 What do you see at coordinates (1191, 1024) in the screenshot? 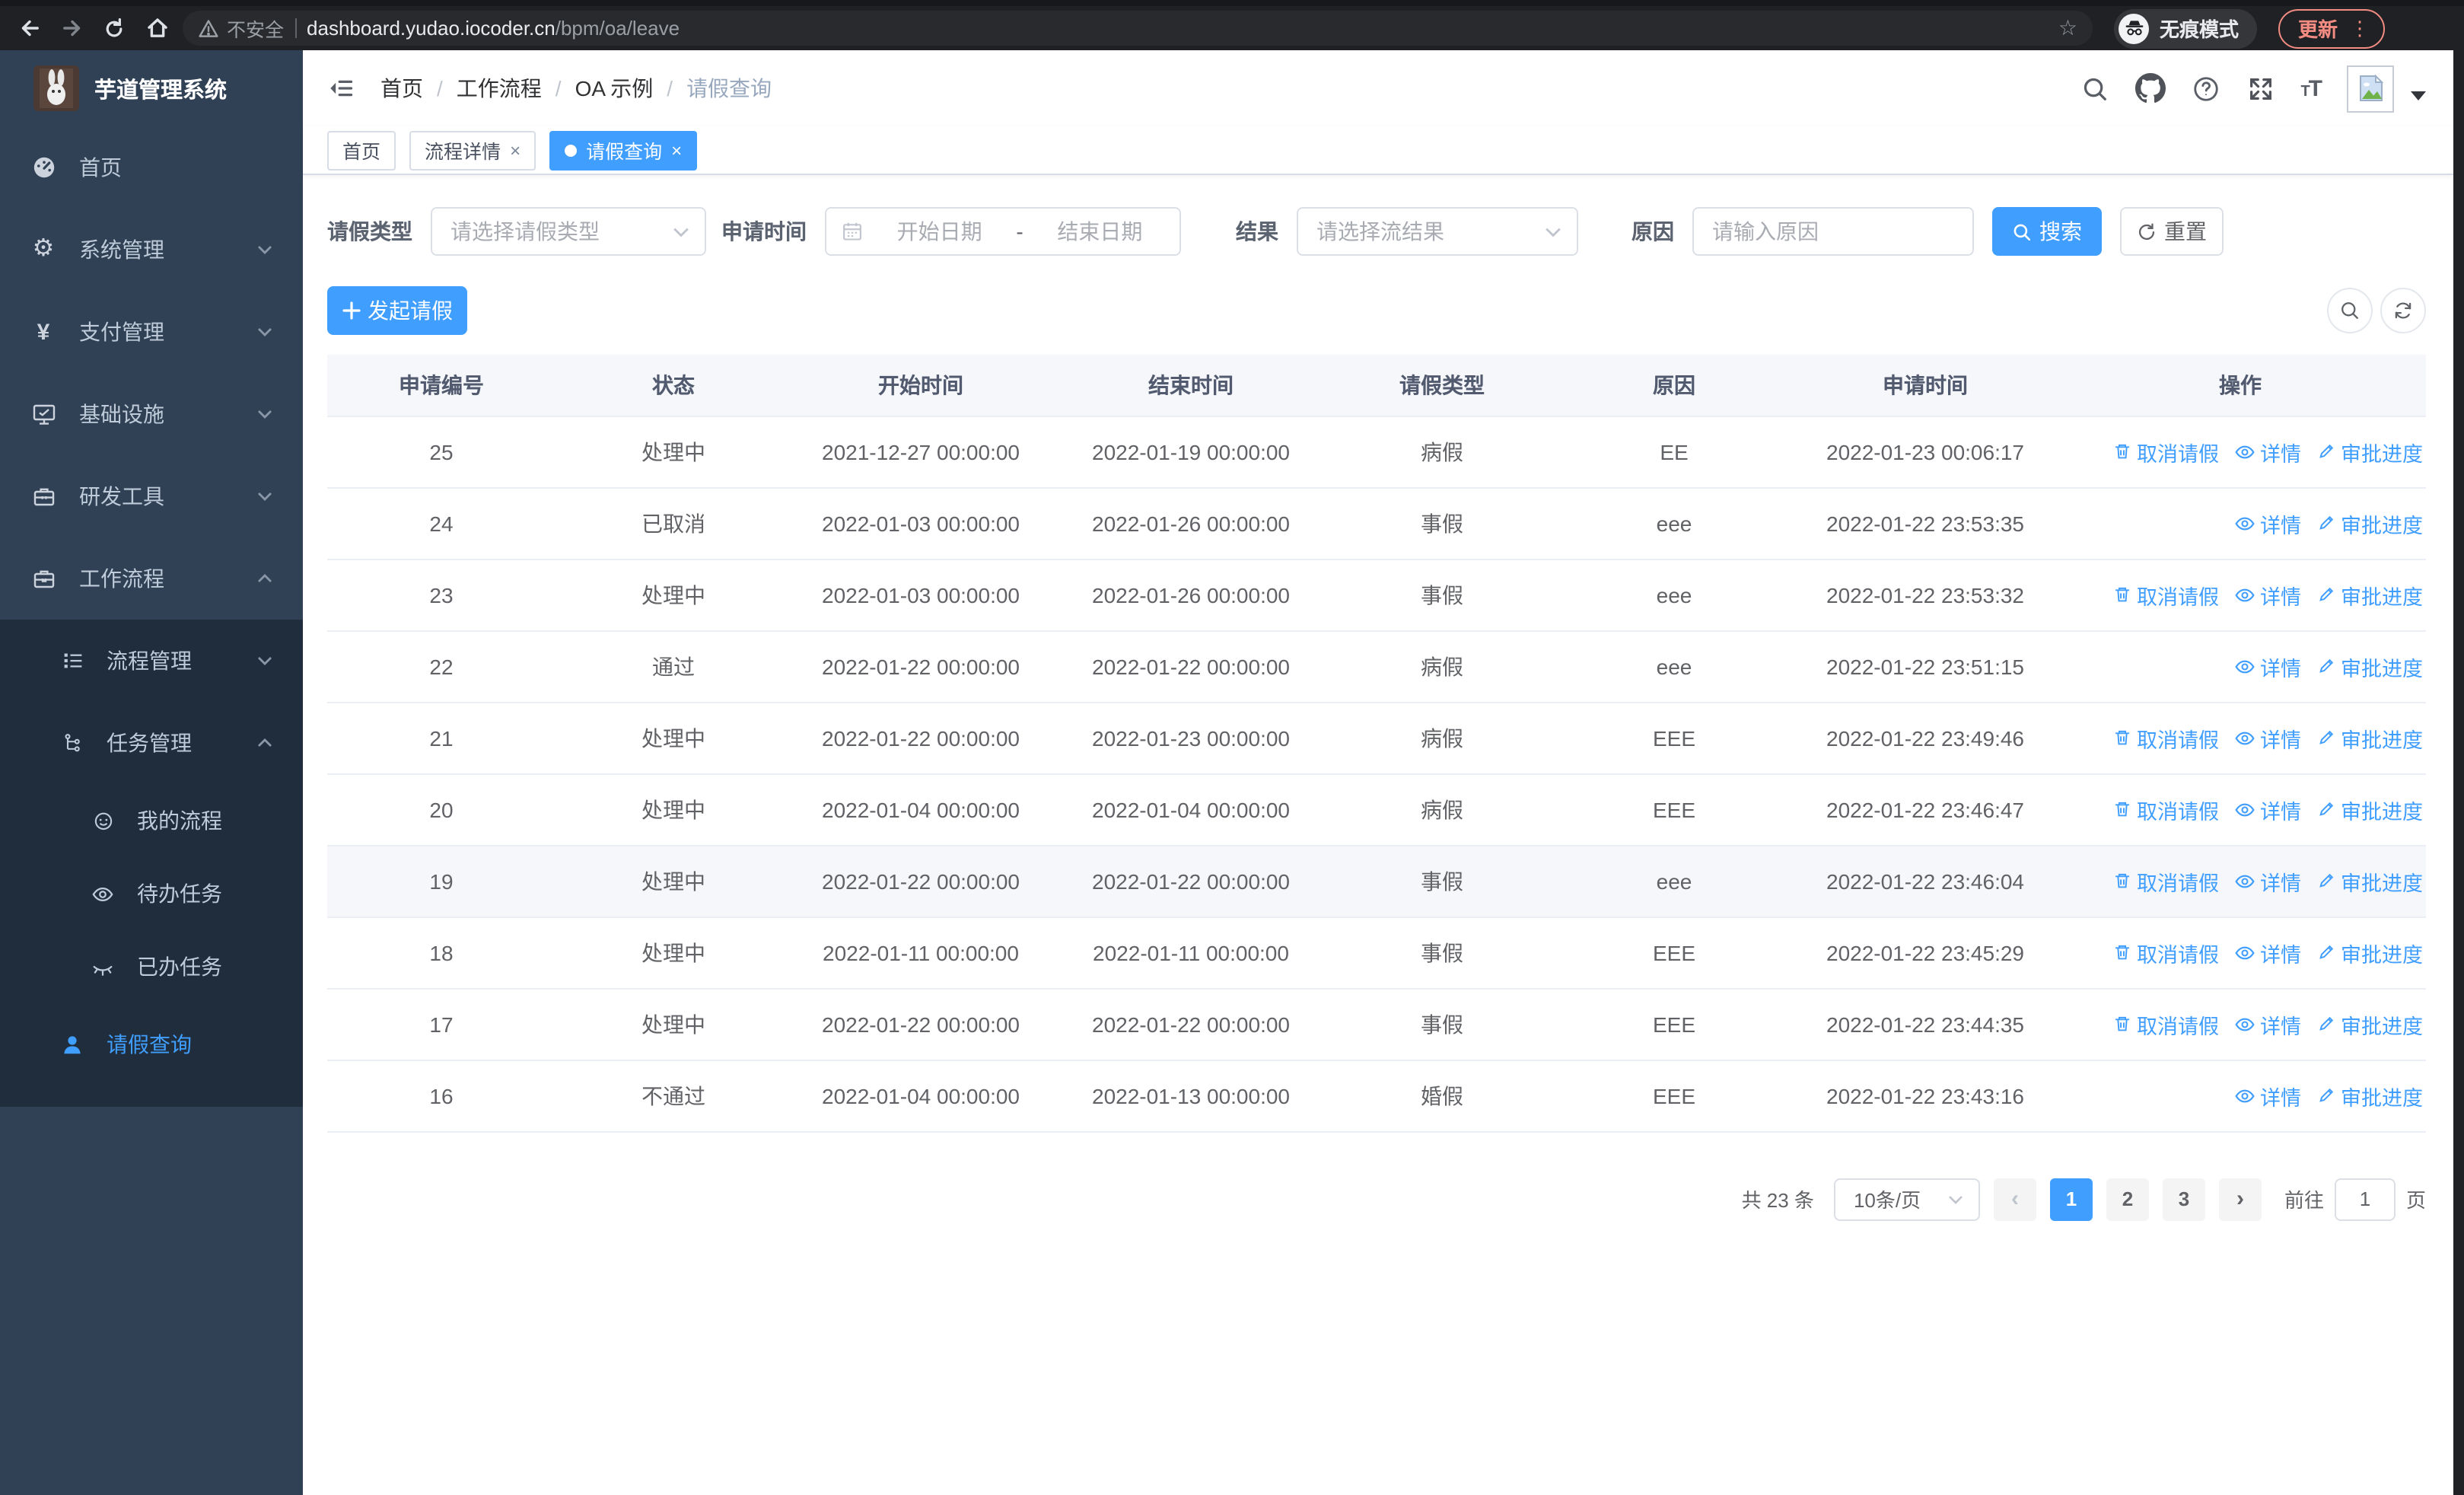
I see `cell-end-time: 2022-01-22 00:00:00` at bounding box center [1191, 1024].